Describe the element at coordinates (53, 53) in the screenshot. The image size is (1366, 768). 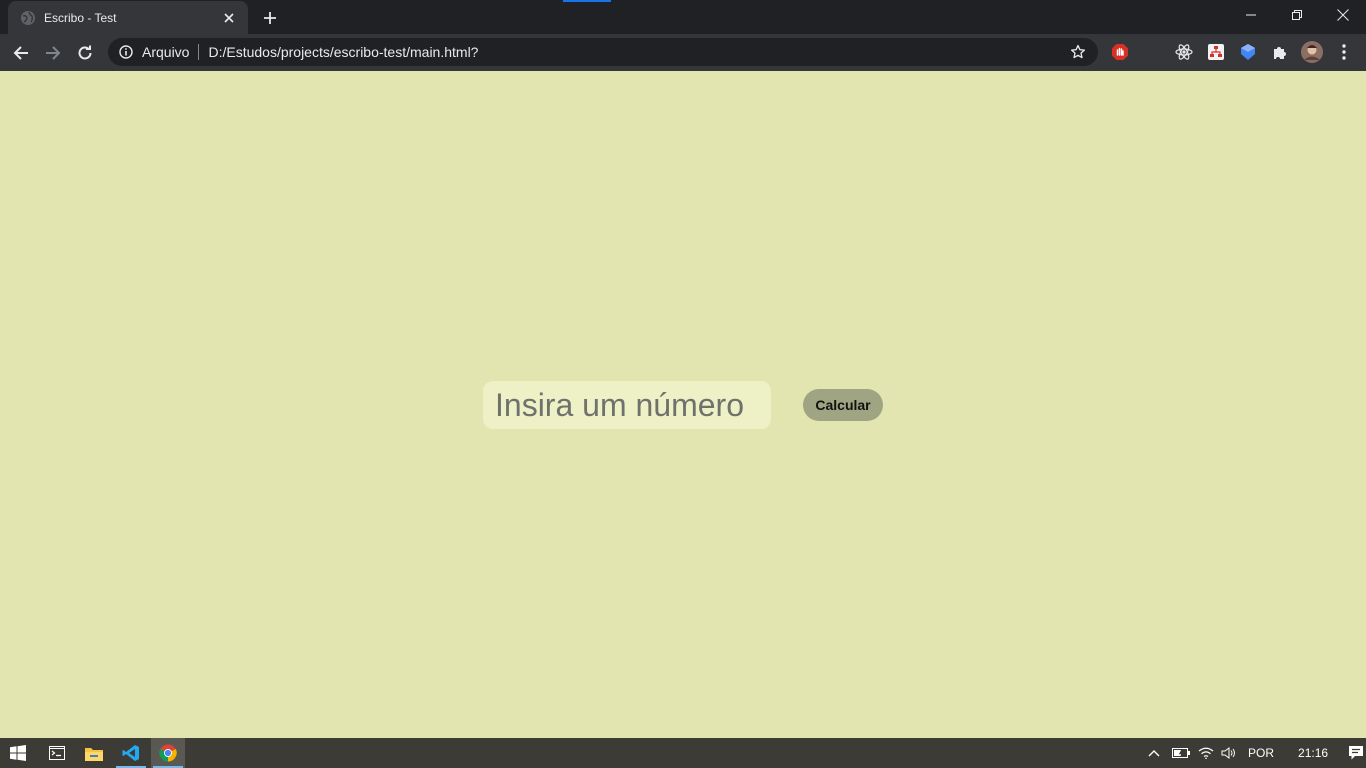
I see `forward-button` at that location.